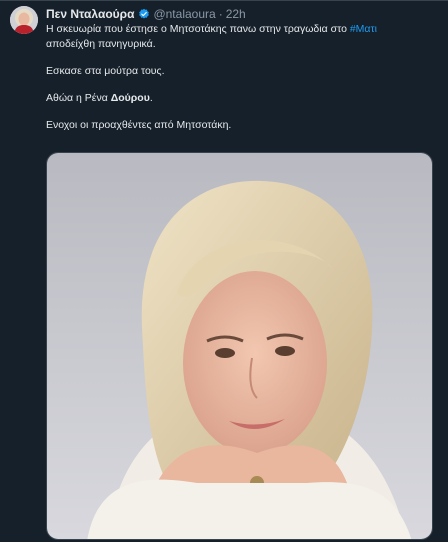 This screenshot has height=542, width=448. Describe the element at coordinates (151, 98) in the screenshot. I see `tweet-paragraph-3-end: .` at that location.